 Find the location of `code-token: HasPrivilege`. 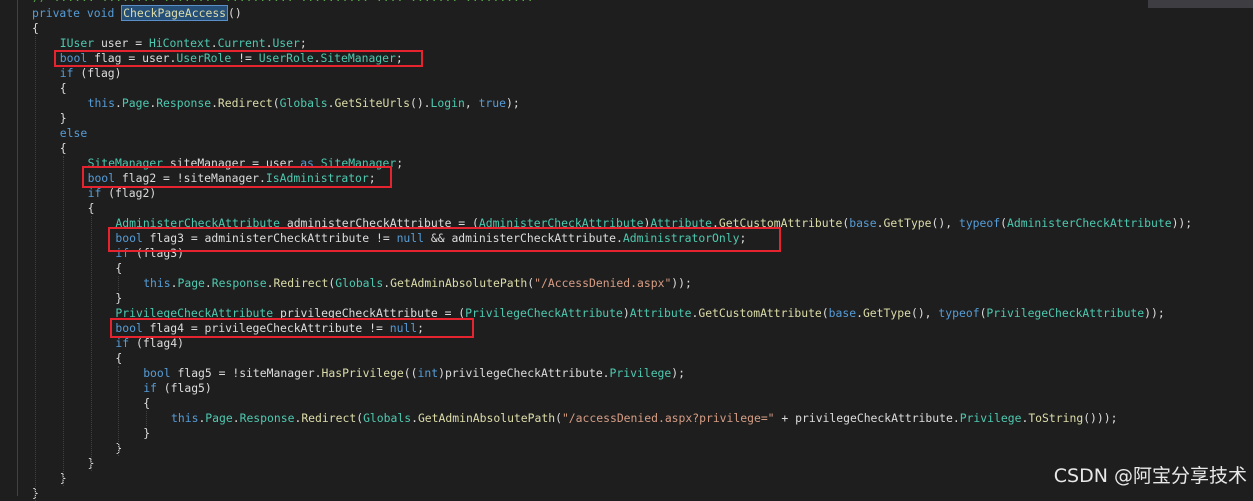

code-token: HasPrivilege is located at coordinates (362, 373).